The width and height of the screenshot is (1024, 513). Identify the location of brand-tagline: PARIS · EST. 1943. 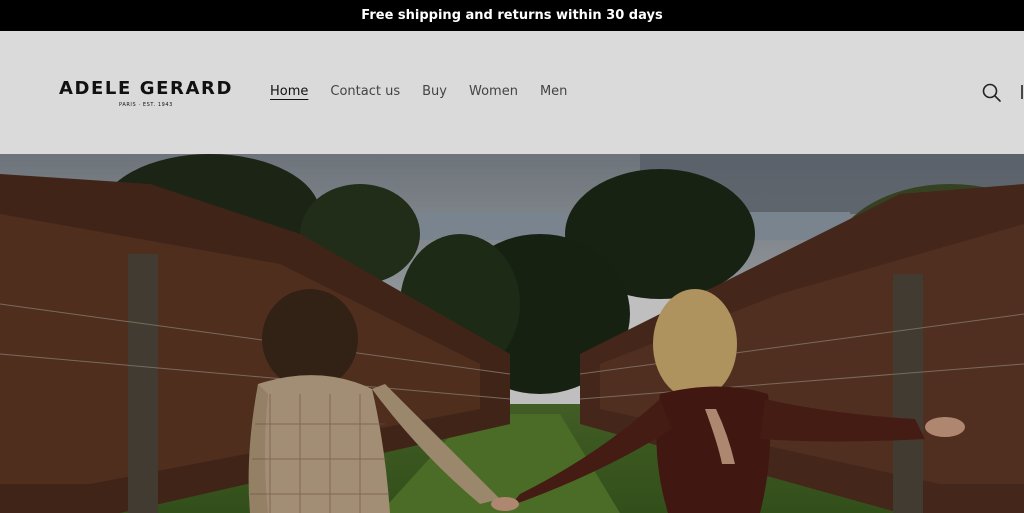
(146, 105).